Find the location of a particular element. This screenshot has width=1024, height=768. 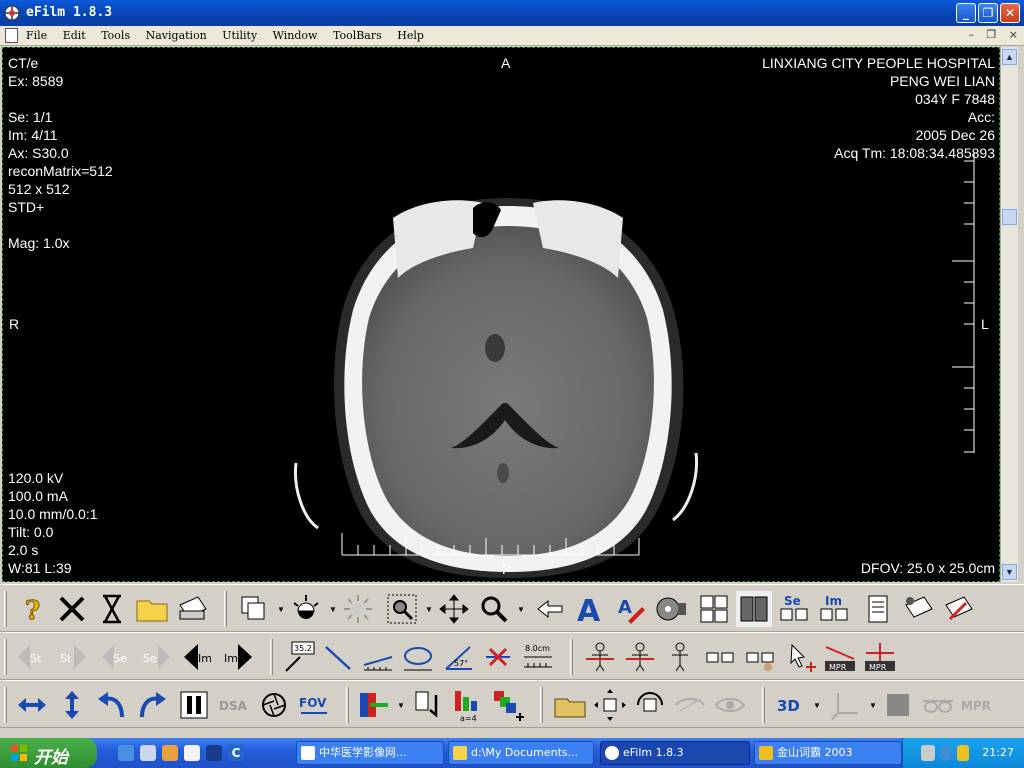

pause-icon is located at coordinates (194, 705).